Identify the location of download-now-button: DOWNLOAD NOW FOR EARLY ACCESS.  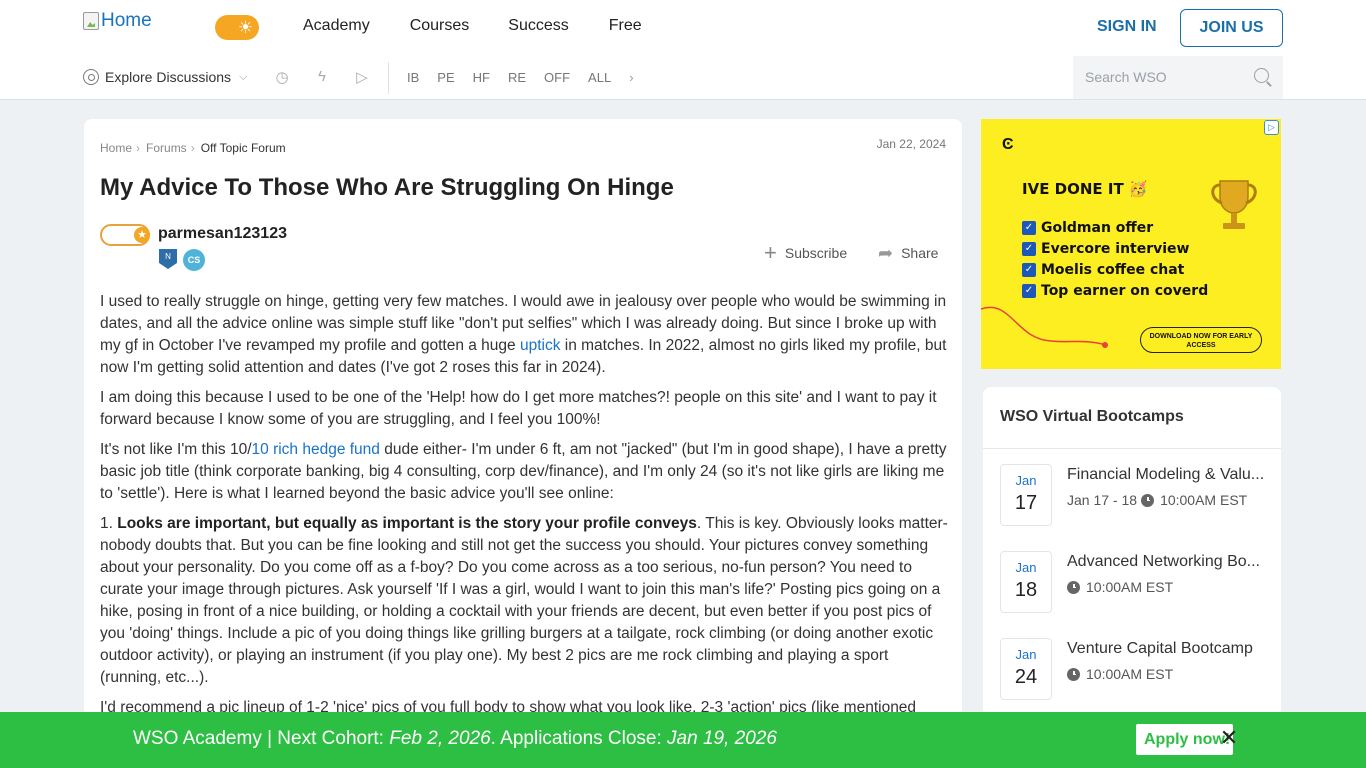
(1201, 340).